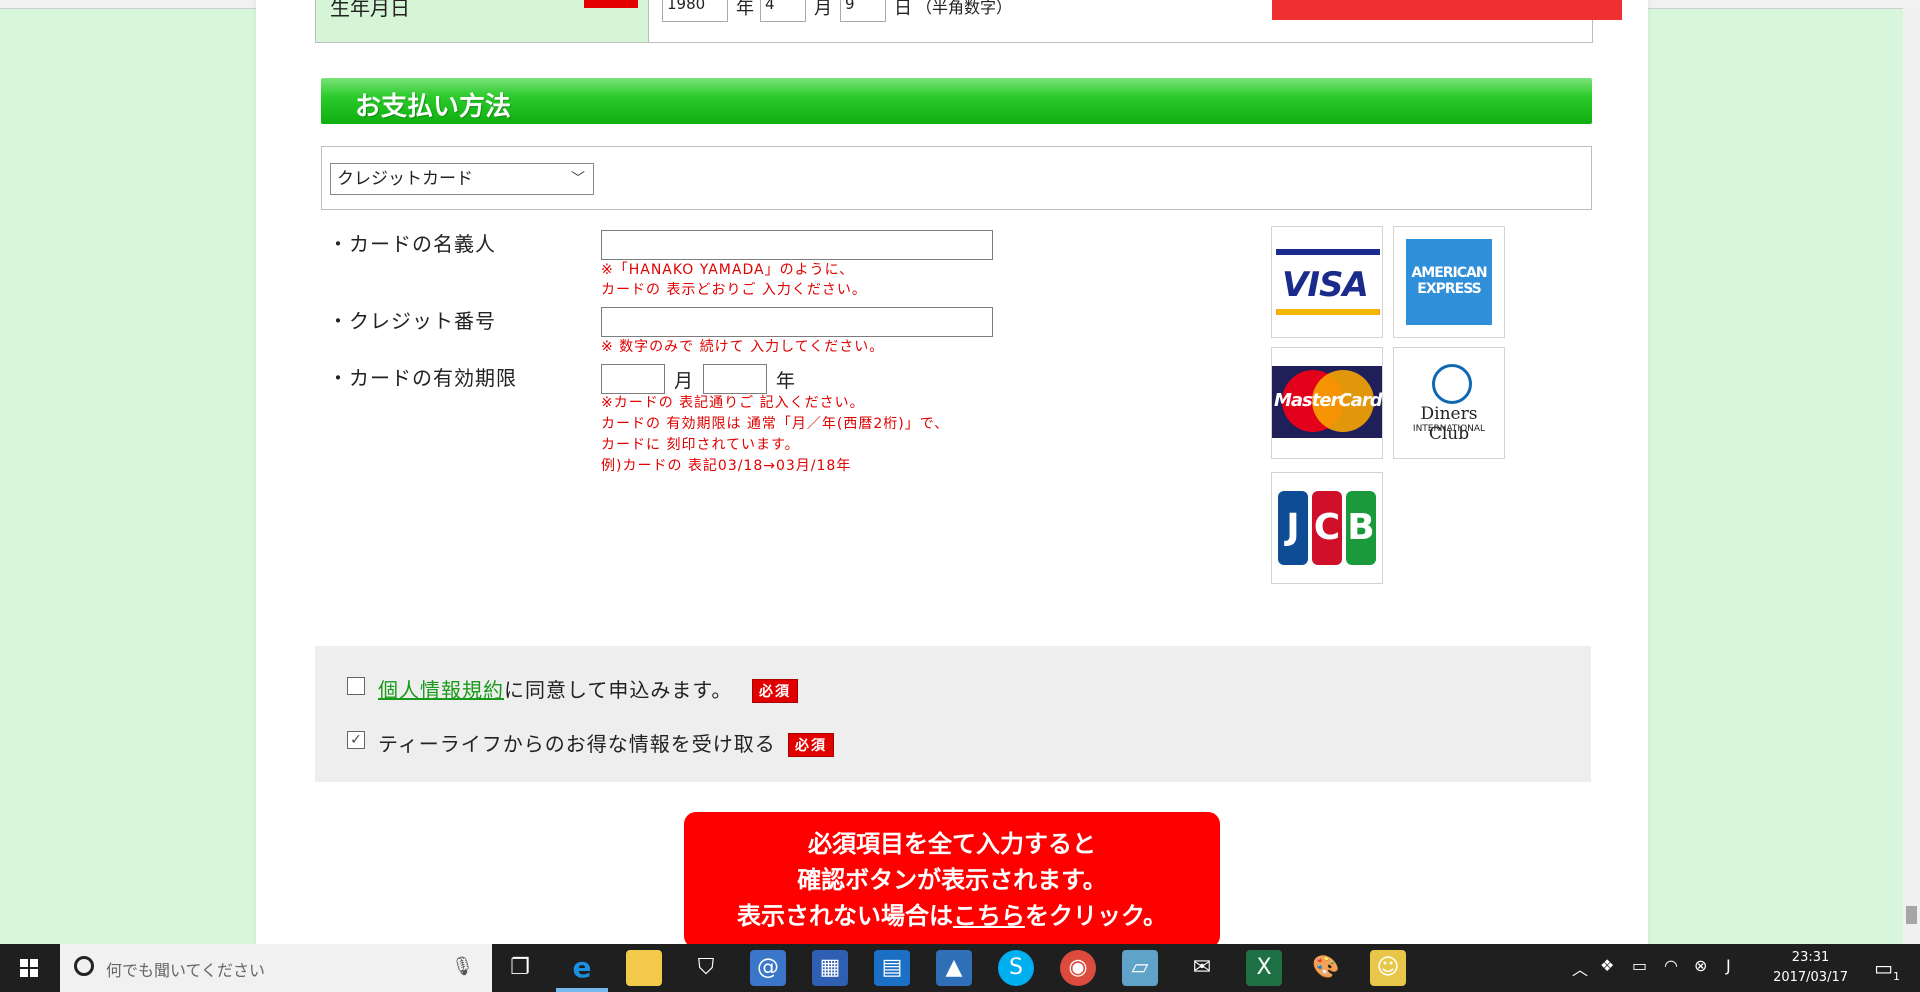  What do you see at coordinates (1447, 10) in the screenshot?
I see `red-banner-partial` at bounding box center [1447, 10].